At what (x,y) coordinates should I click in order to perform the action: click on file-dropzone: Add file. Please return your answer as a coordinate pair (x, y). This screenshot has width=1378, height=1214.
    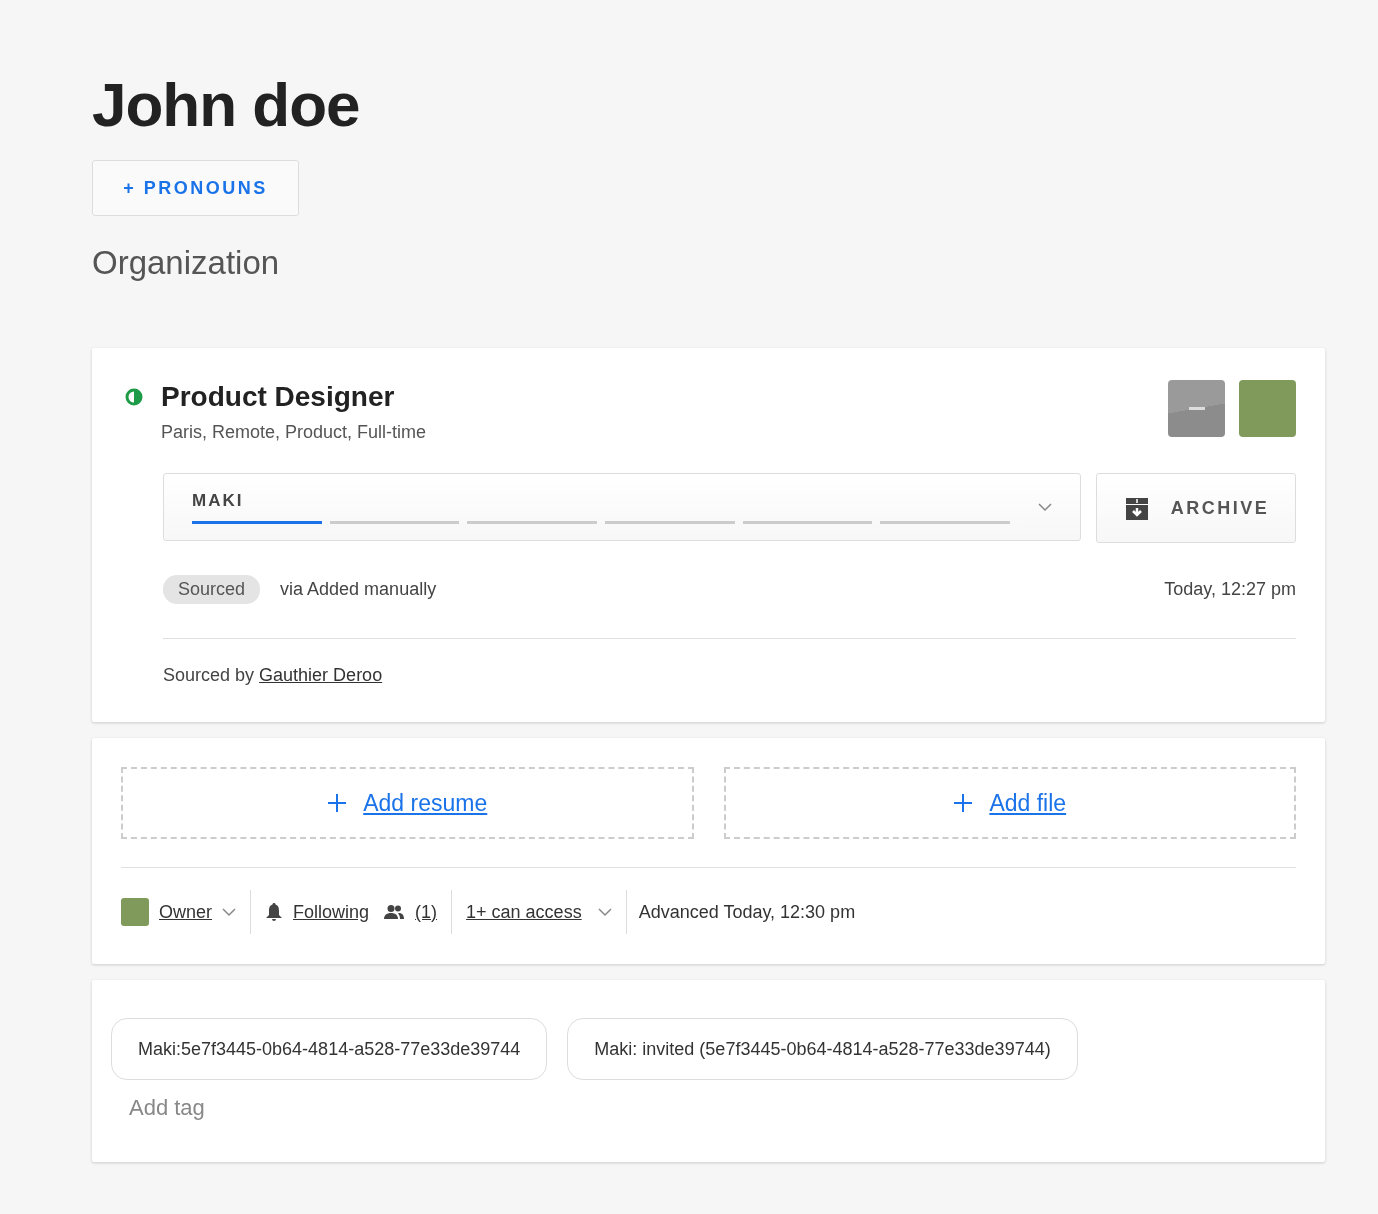
    Looking at the image, I should click on (1009, 803).